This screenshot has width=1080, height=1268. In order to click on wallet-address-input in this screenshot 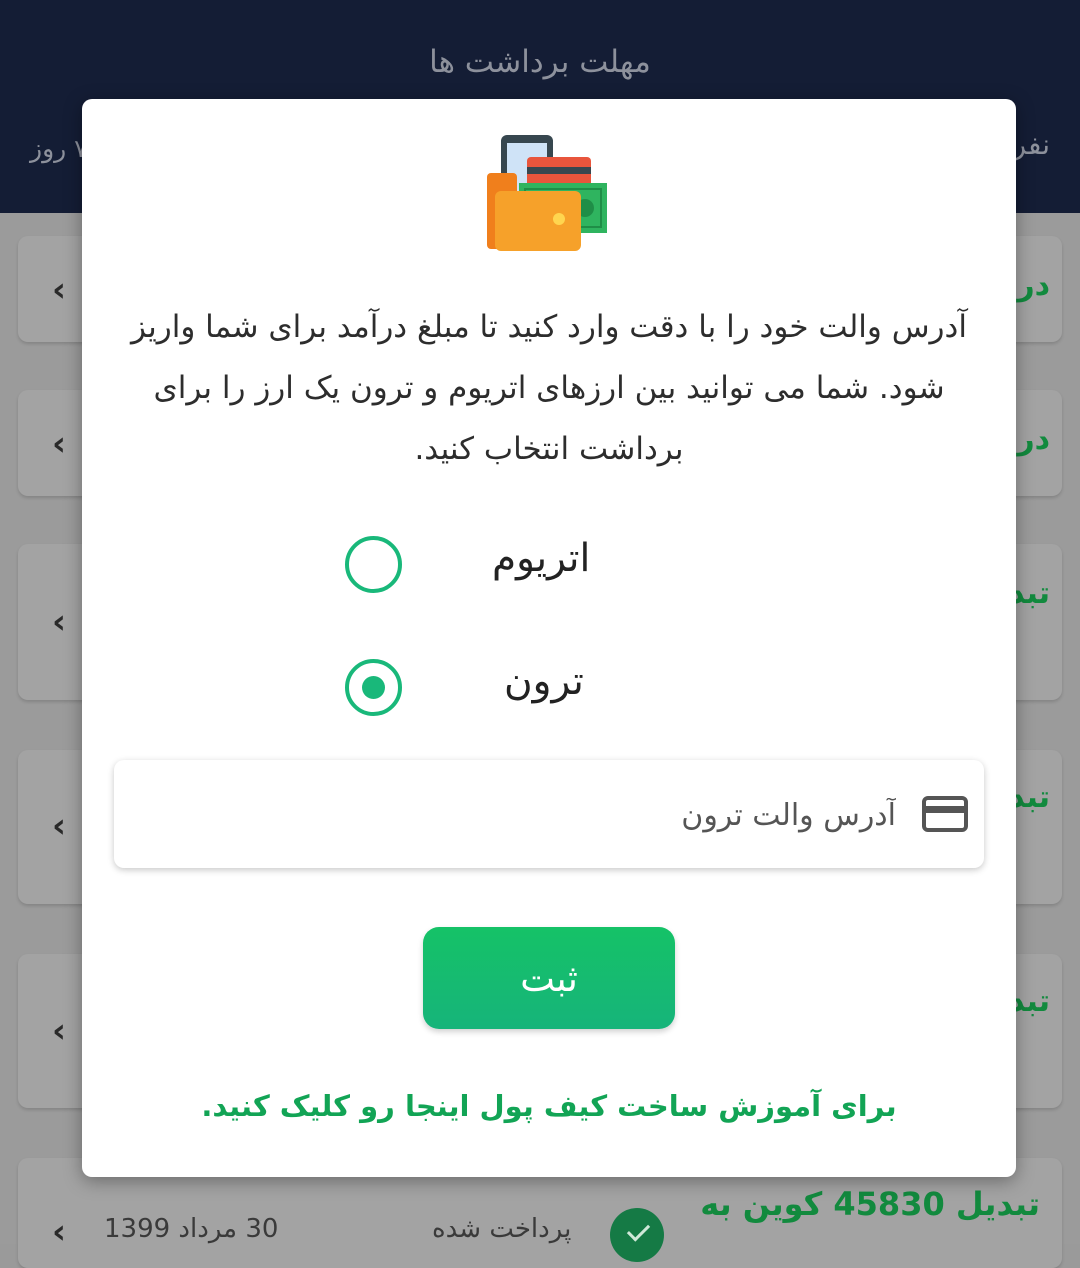, I will do `click(516, 815)`.